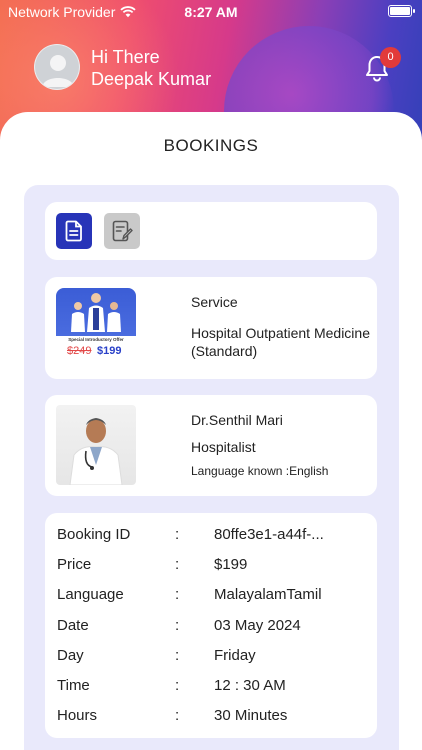  Describe the element at coordinates (94, 534) in the screenshot. I see `detail-key: Booking ID` at that location.